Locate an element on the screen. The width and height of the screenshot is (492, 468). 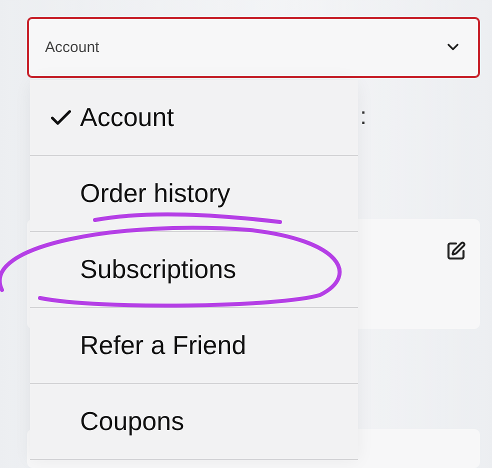
heading-text: : is located at coordinates (363, 116).